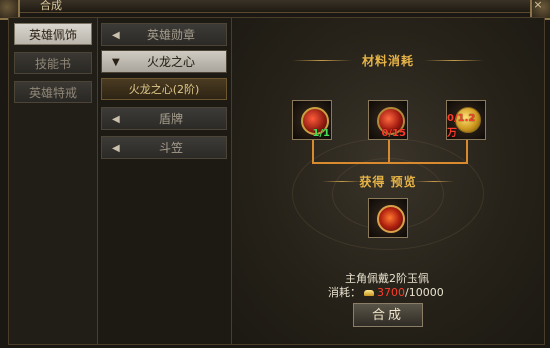 This screenshot has height=348, width=550. I want to click on cost-label: 消耗：, so click(344, 292).